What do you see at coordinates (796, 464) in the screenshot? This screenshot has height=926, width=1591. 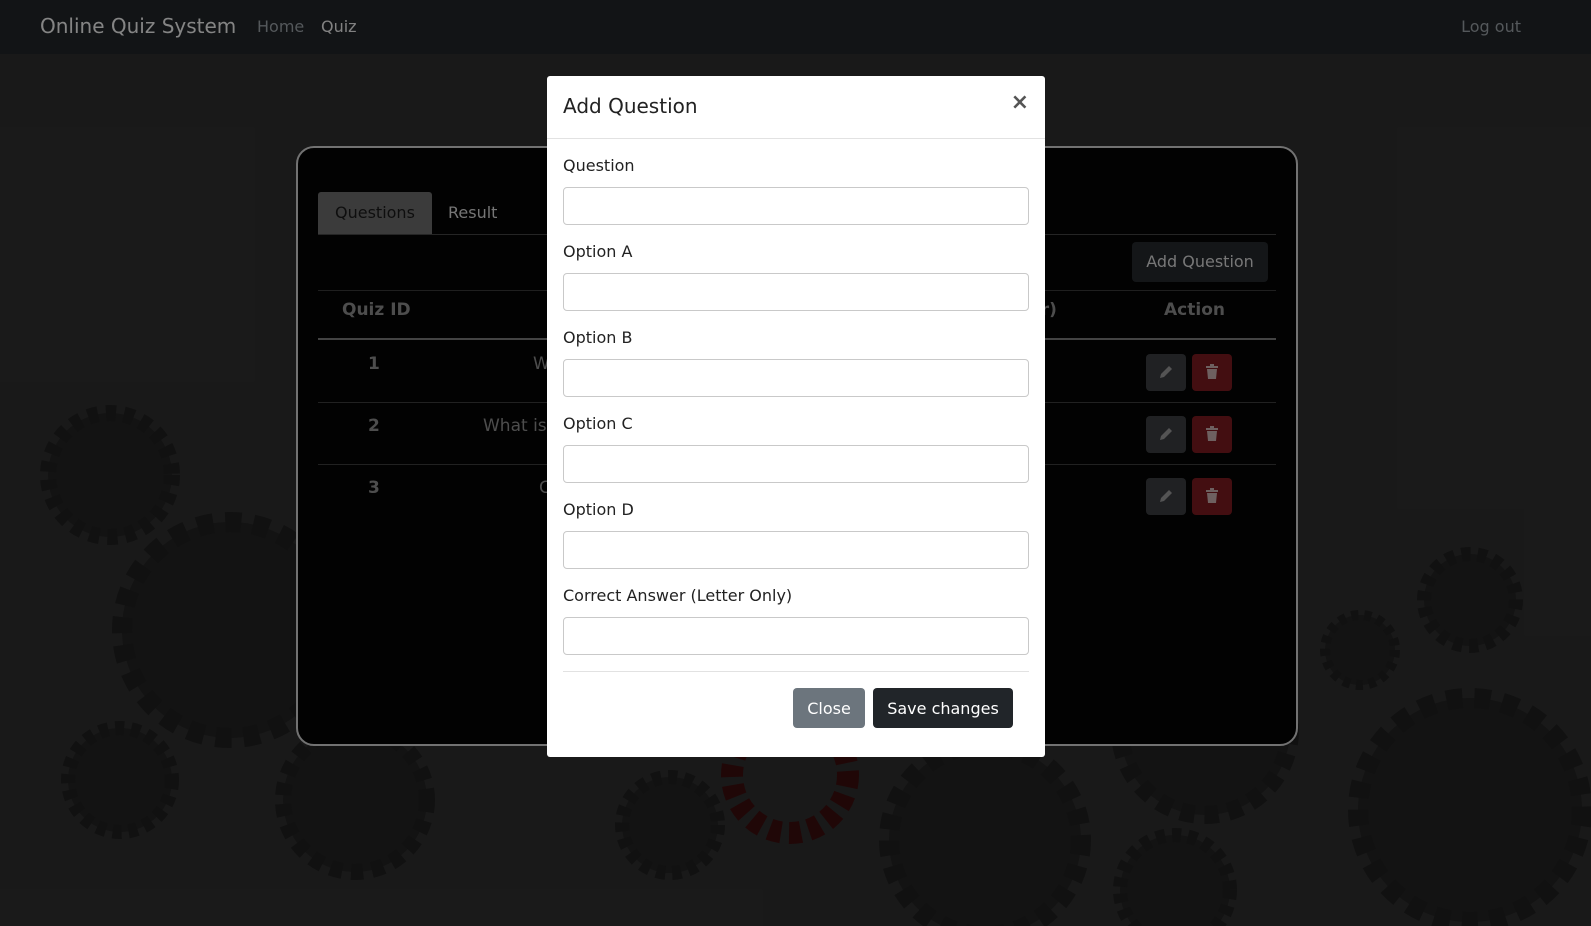 I see `option-c-input` at bounding box center [796, 464].